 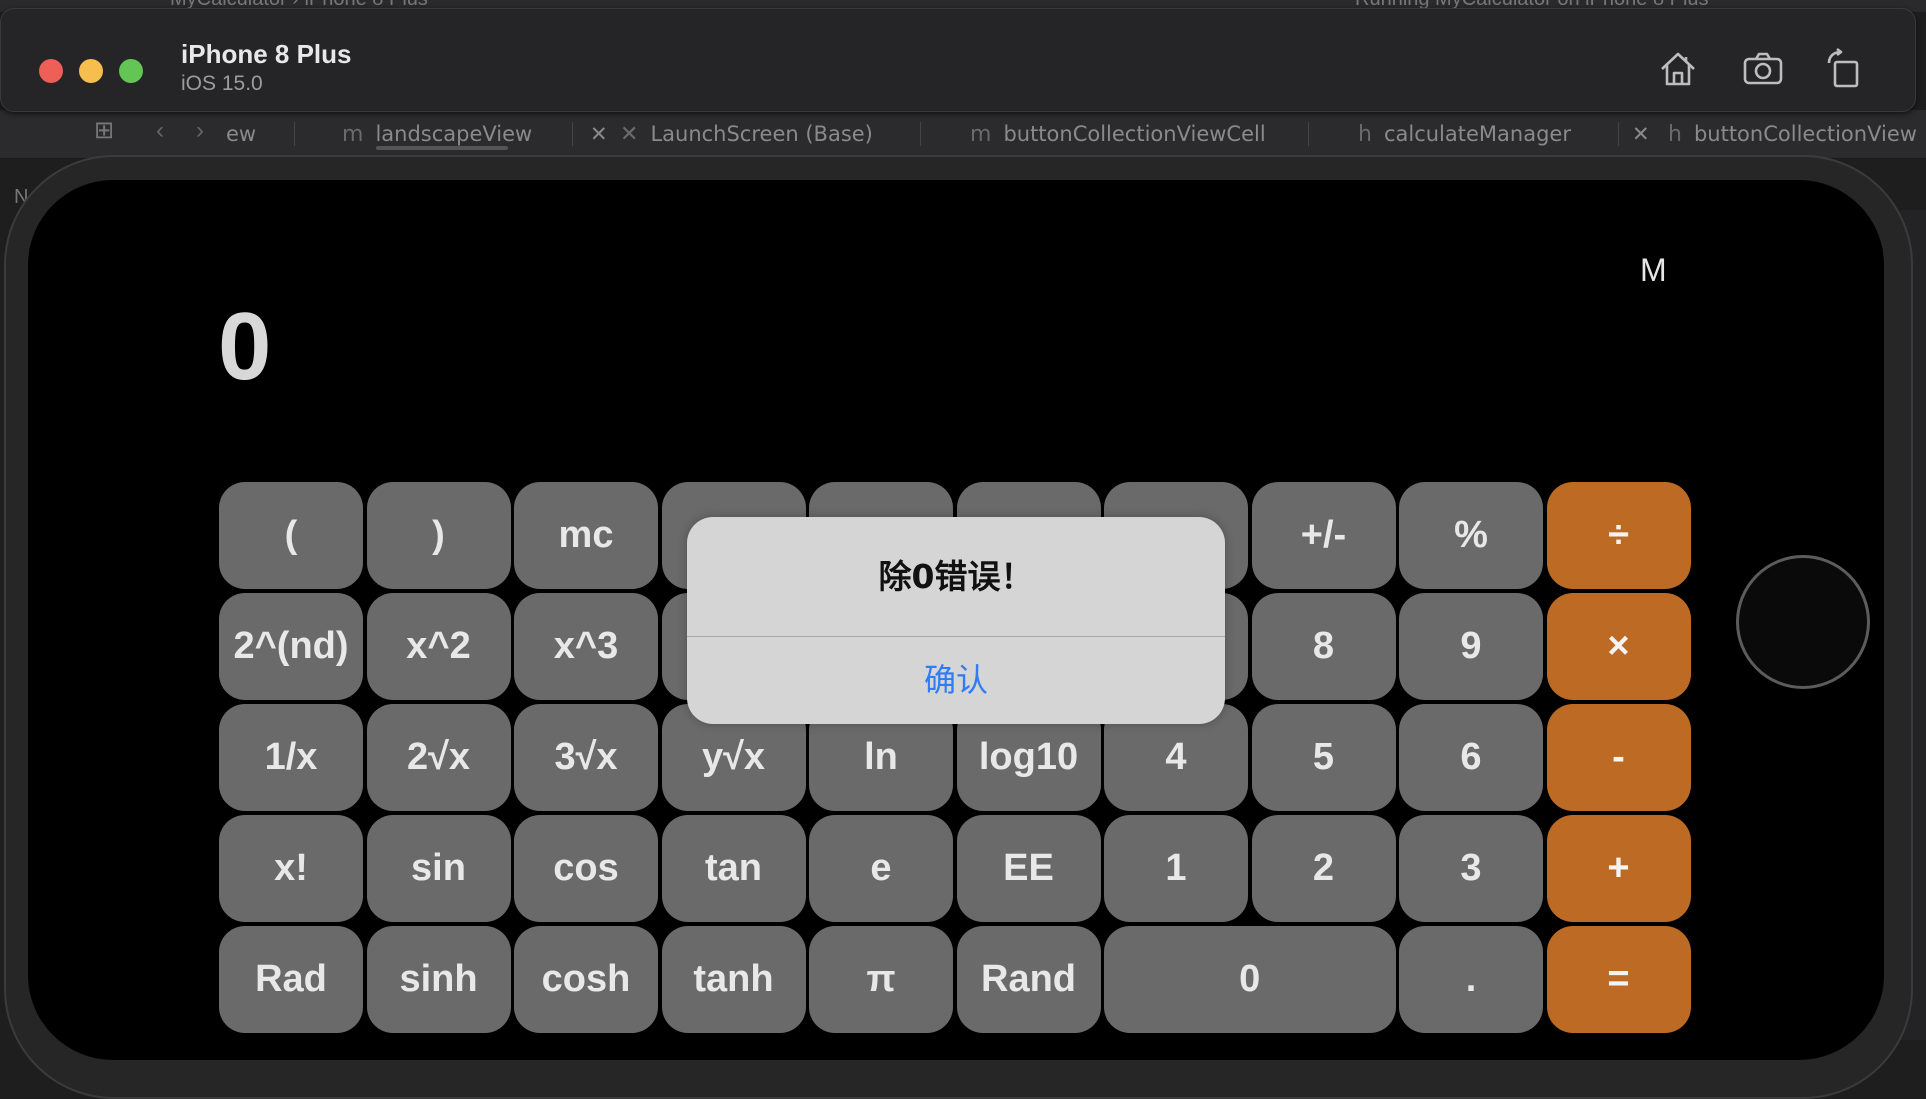 I want to click on calc-key: Rad, so click(x=291, y=979).